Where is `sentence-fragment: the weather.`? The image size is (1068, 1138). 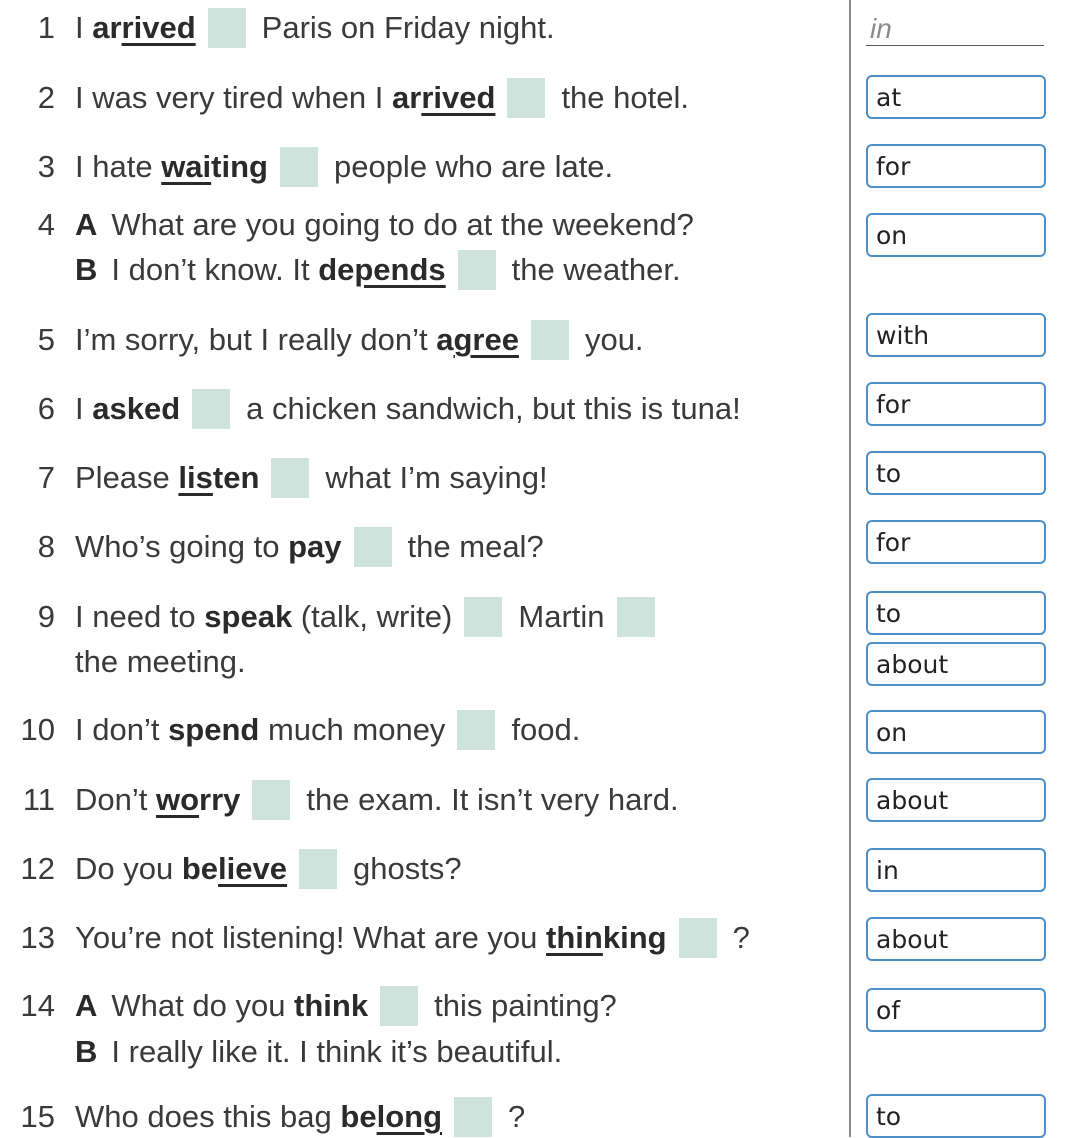
sentence-fragment: the weather. is located at coordinates (596, 269).